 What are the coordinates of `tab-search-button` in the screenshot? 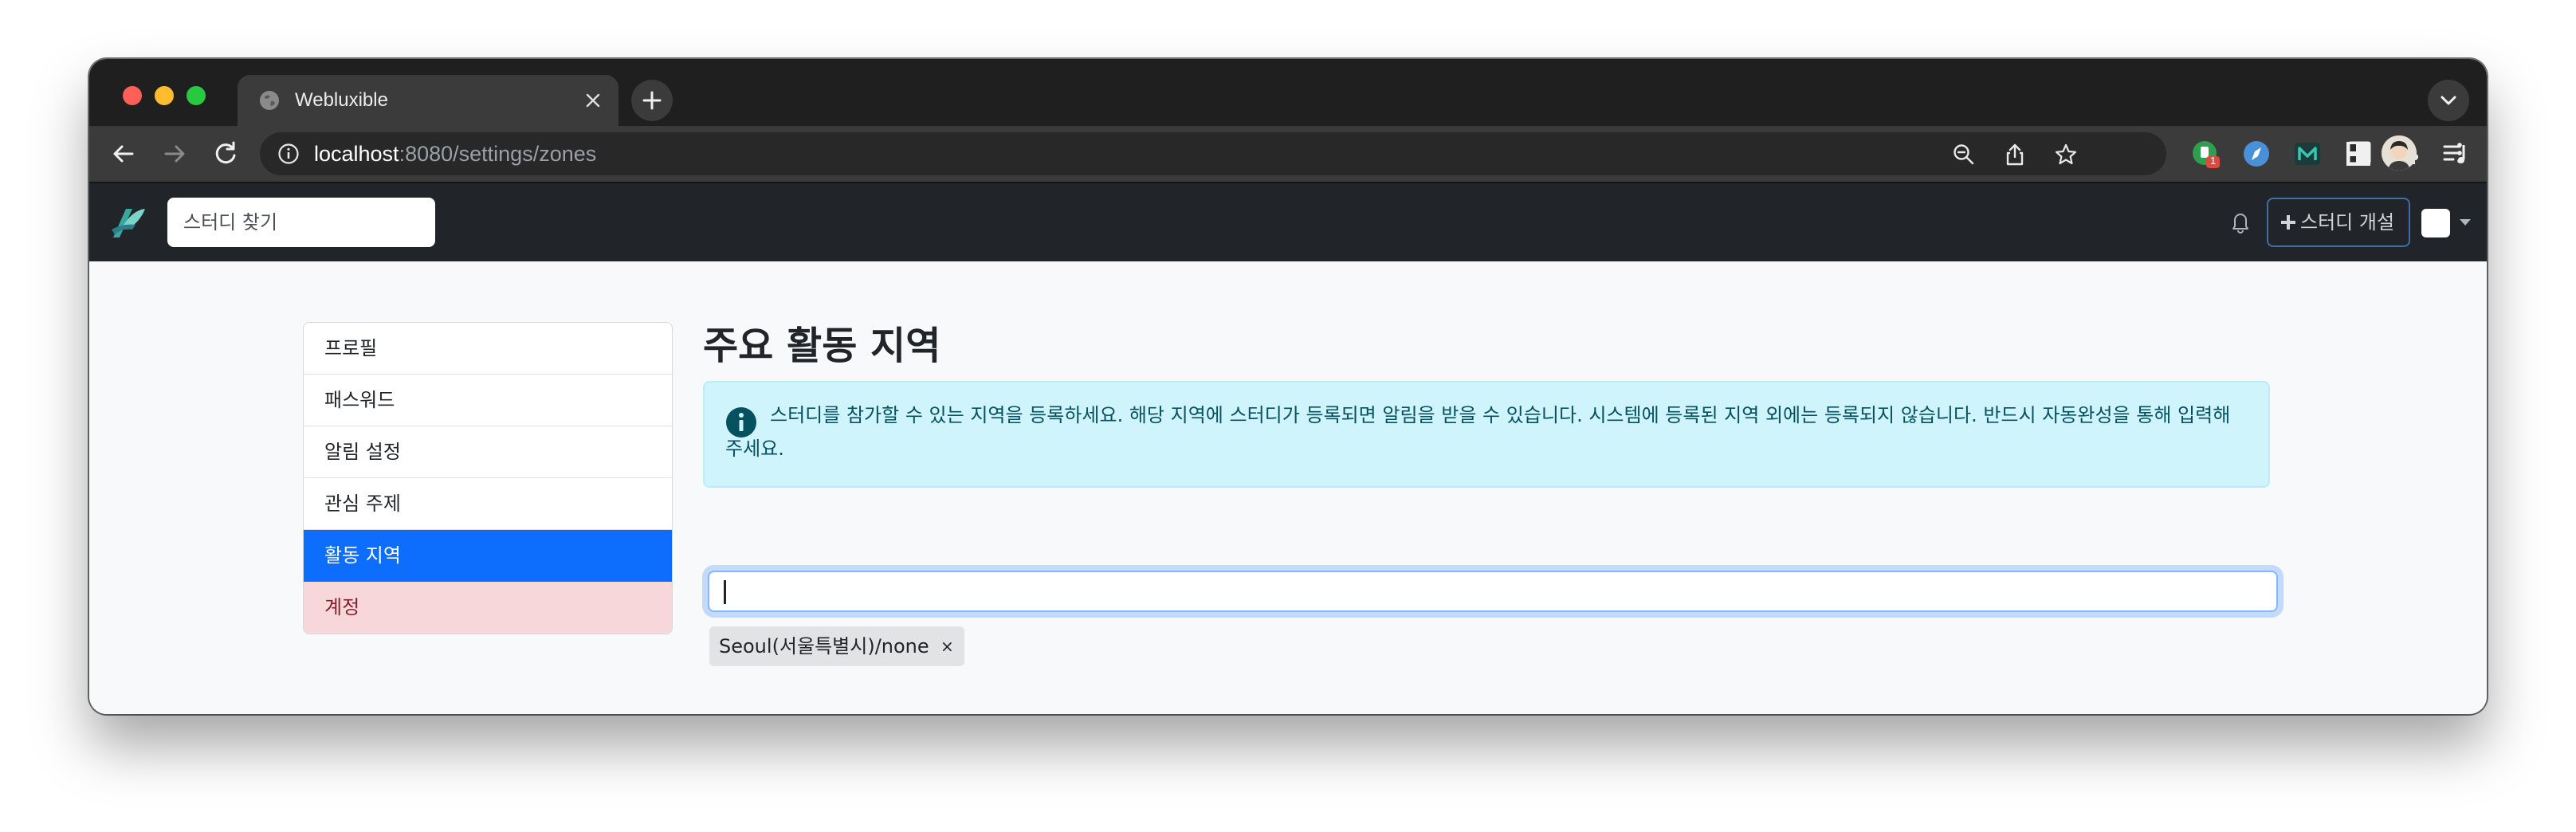 It's located at (2448, 100).